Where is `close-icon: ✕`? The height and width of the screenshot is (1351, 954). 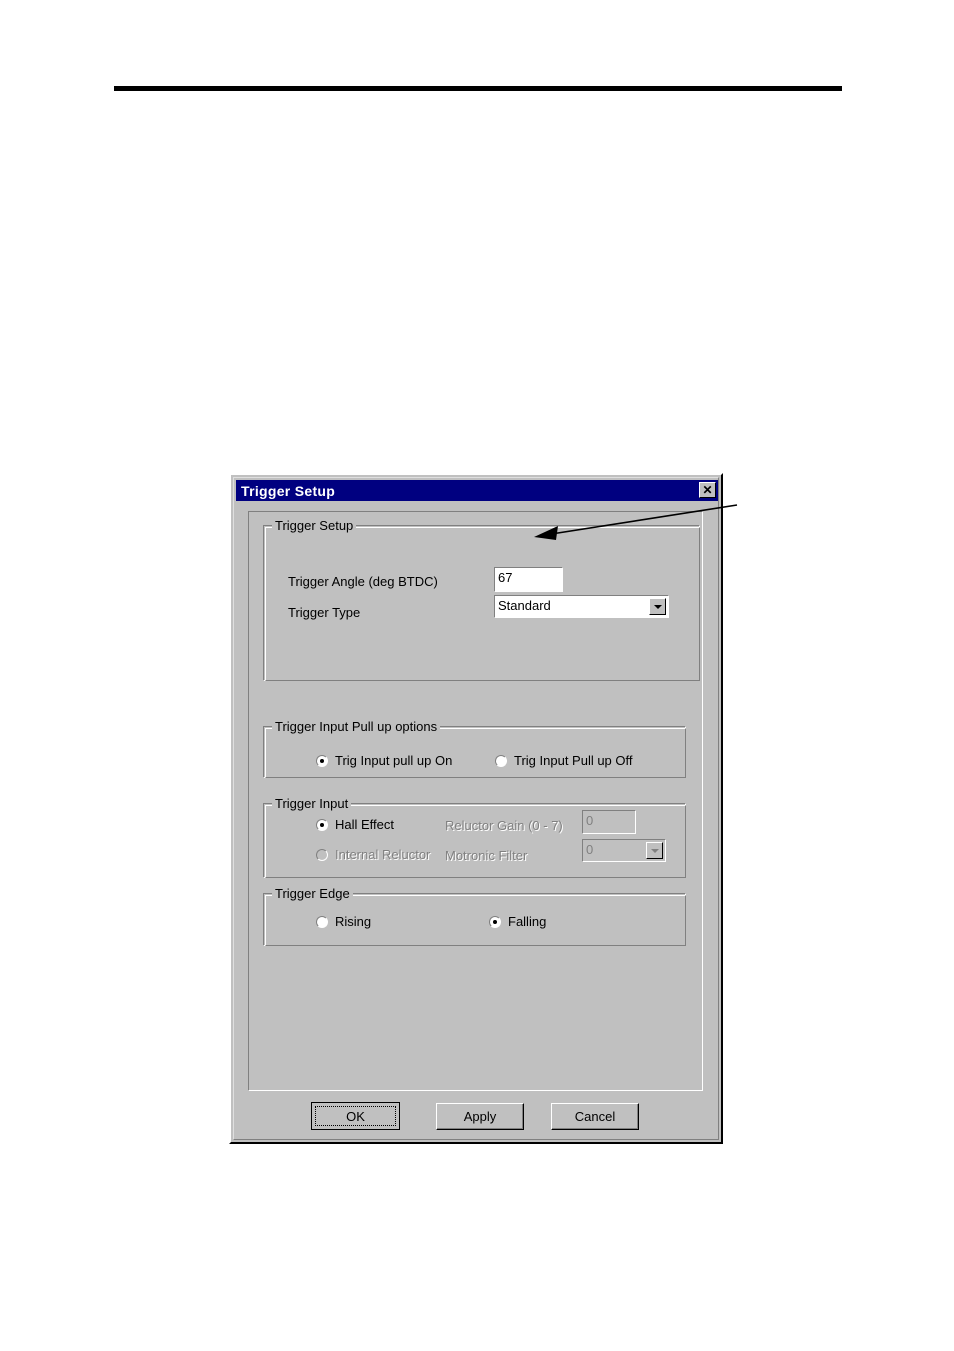 close-icon: ✕ is located at coordinates (707, 490).